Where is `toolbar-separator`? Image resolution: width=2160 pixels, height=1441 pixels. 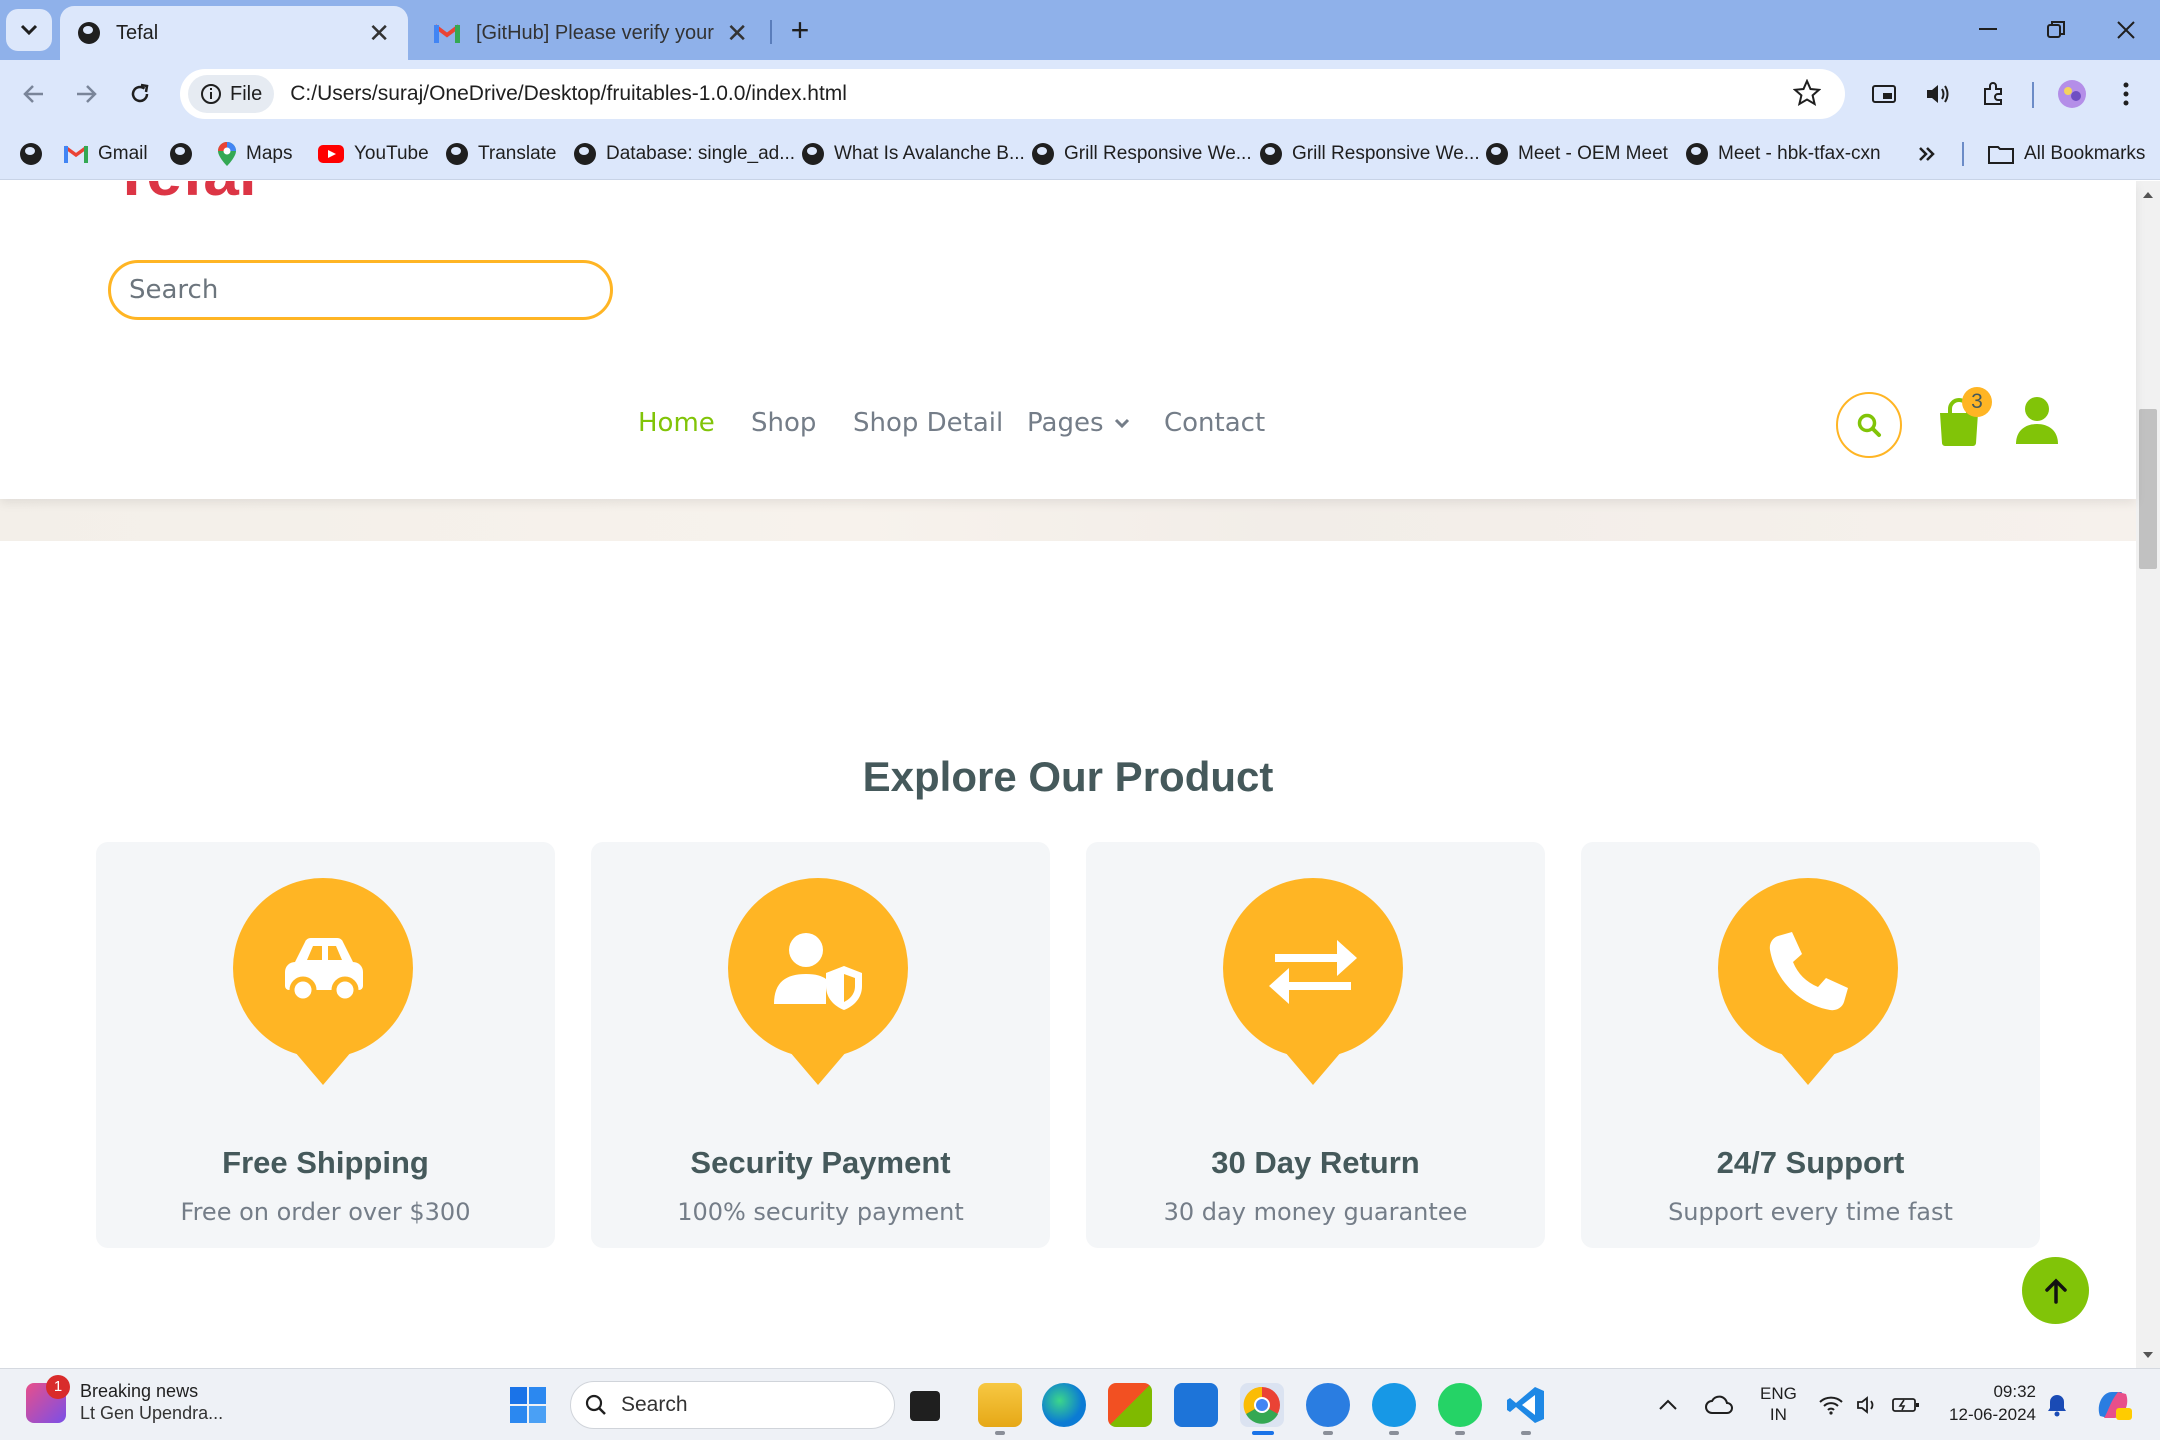
toolbar-separator is located at coordinates (2033, 95).